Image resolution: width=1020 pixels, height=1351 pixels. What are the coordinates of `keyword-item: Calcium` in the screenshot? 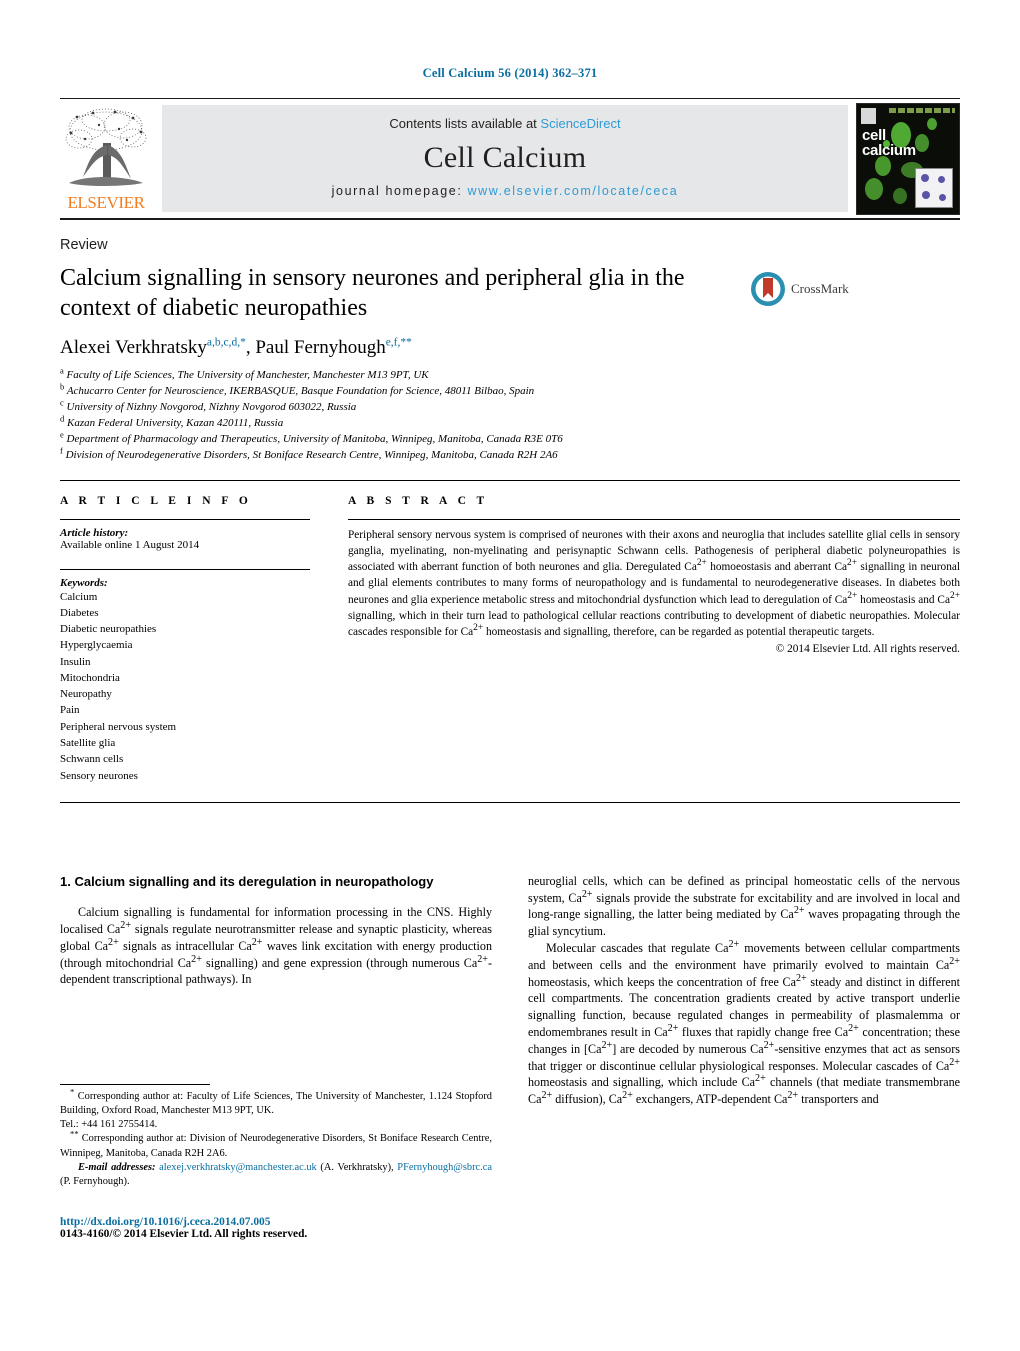 It's located at (79, 596).